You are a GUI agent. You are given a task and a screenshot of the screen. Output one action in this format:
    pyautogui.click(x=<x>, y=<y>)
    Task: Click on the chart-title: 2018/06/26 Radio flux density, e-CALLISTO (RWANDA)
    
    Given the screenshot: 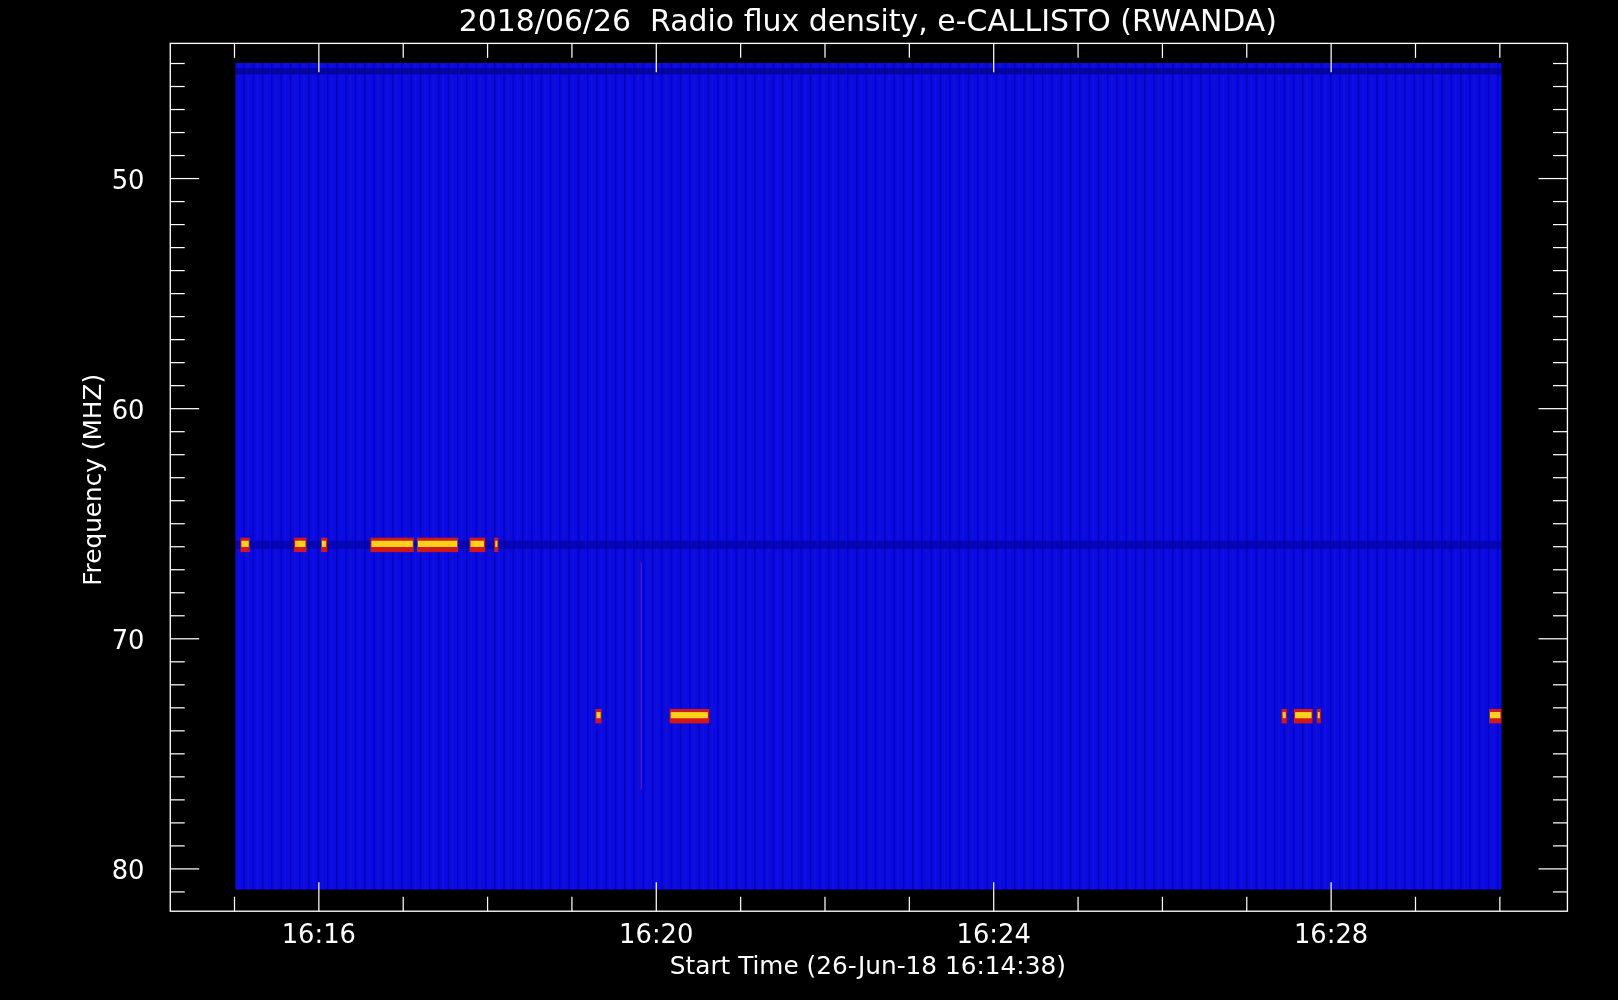 What is the action you would take?
    pyautogui.click(x=867, y=20)
    